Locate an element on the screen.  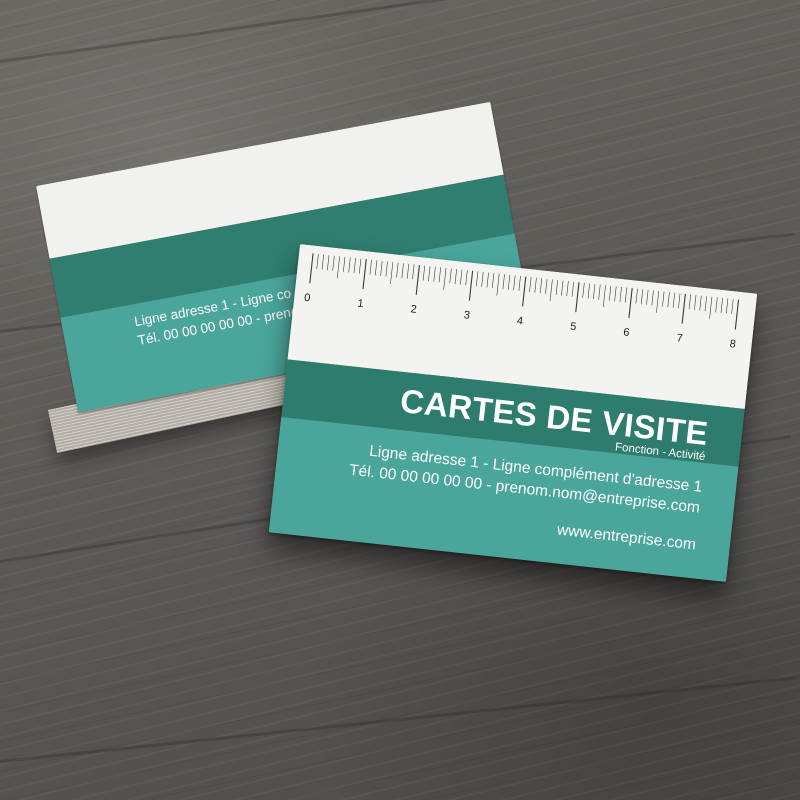
ruler-number: 4 is located at coordinates (519, 321).